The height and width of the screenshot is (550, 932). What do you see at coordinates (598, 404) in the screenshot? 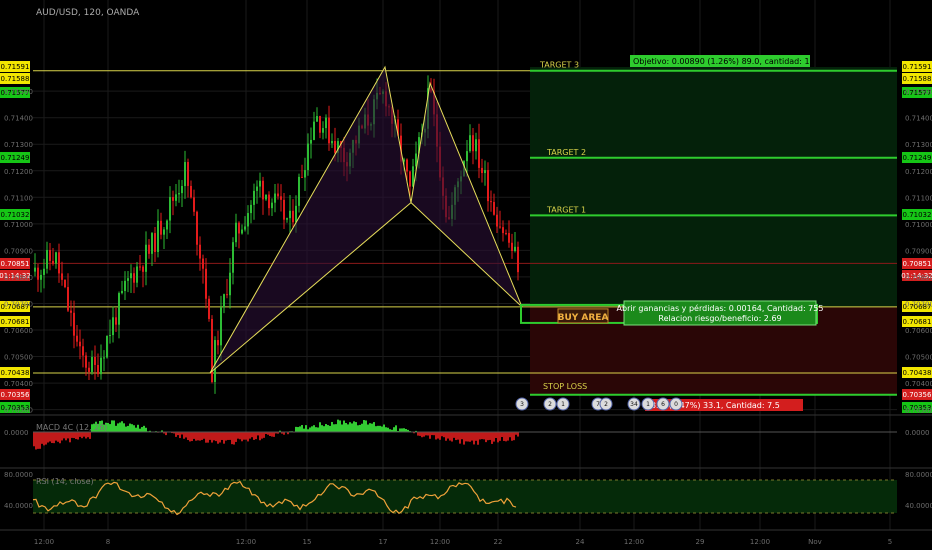
I see `event-flag-count: 7` at bounding box center [598, 404].